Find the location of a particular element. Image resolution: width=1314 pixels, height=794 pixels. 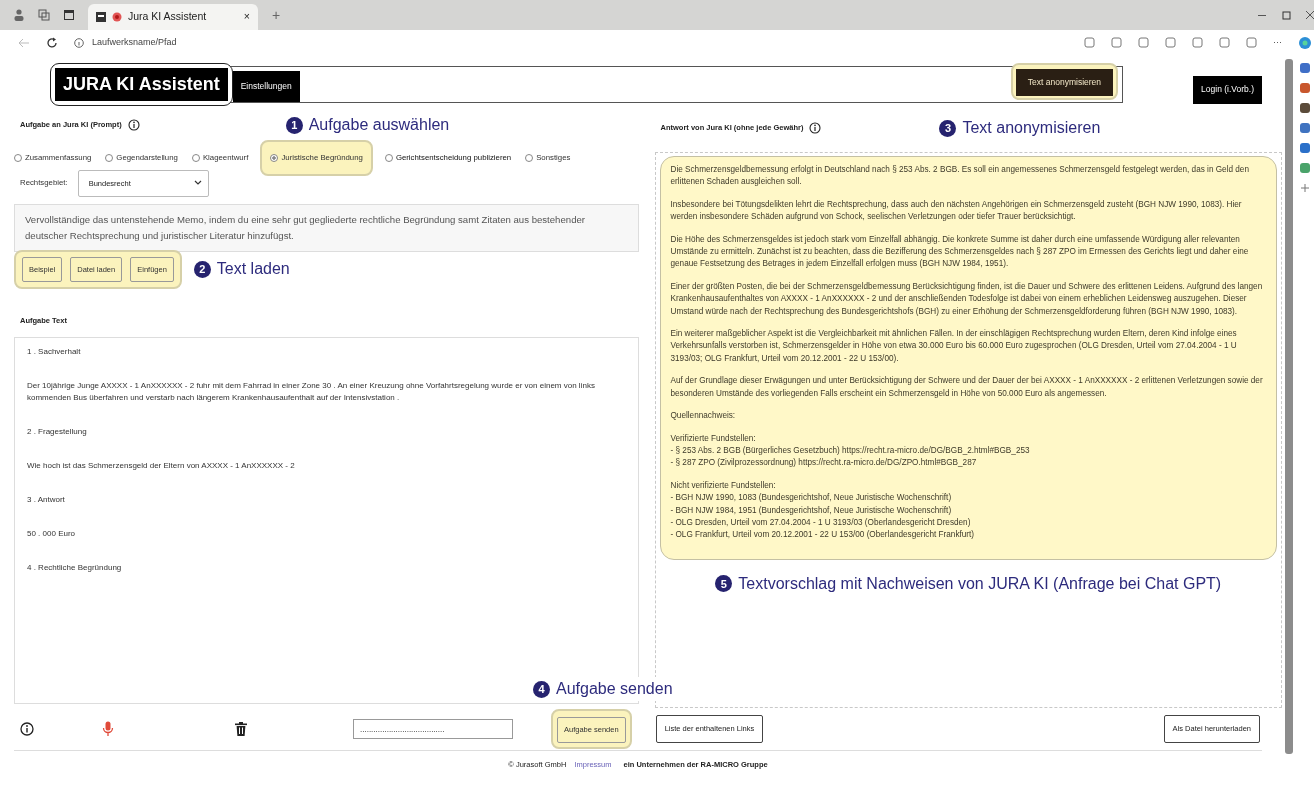

annotation-label: Textvorschlag mit Nachweisen von JURA KI (Anfrage bei Chat GPT) is located at coordinates (980, 583).